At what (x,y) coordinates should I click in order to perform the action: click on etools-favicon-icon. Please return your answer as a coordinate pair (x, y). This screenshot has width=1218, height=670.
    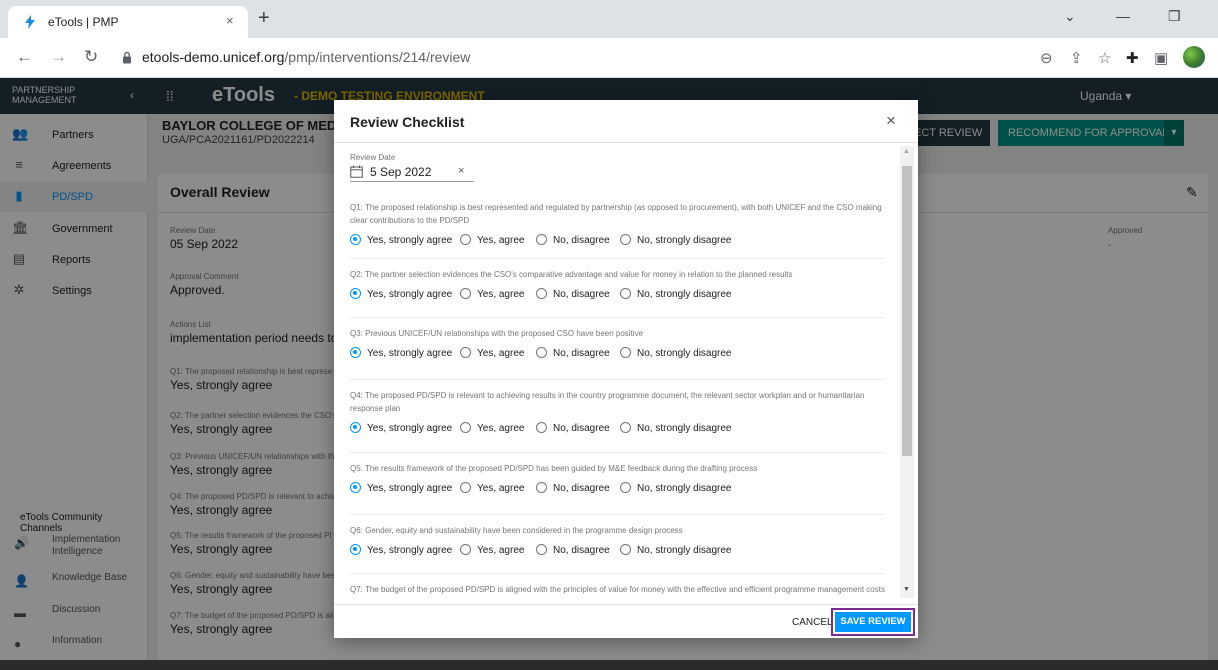
    Looking at the image, I should click on (30, 22).